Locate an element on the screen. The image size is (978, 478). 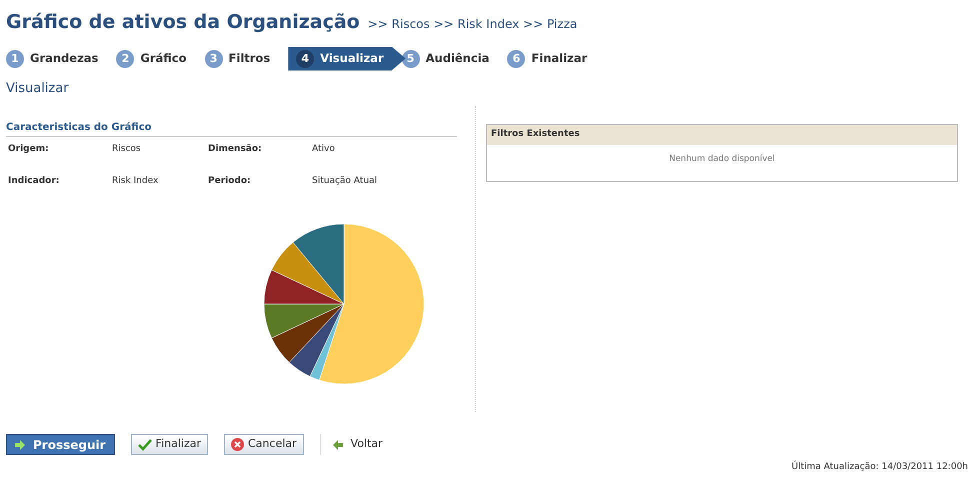
finish-button: Finalizar is located at coordinates (169, 444).